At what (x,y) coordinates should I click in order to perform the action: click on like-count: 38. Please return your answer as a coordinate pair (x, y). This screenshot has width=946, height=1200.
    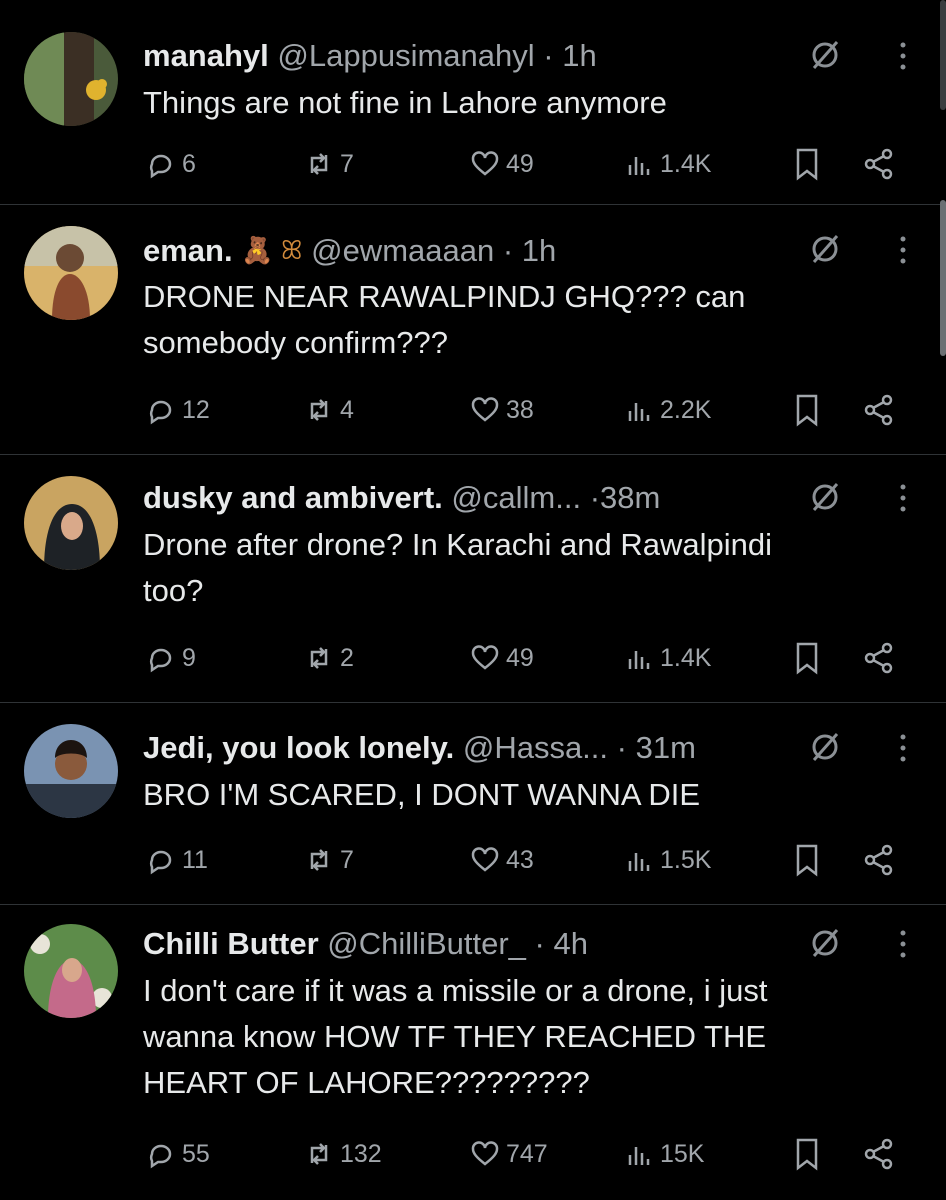
    Looking at the image, I should click on (520, 409).